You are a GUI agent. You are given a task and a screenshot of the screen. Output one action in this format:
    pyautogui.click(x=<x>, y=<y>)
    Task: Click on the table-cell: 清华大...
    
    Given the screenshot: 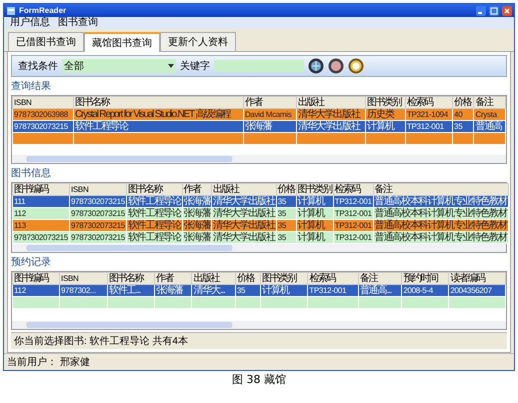 What is the action you would take?
    pyautogui.click(x=214, y=290)
    